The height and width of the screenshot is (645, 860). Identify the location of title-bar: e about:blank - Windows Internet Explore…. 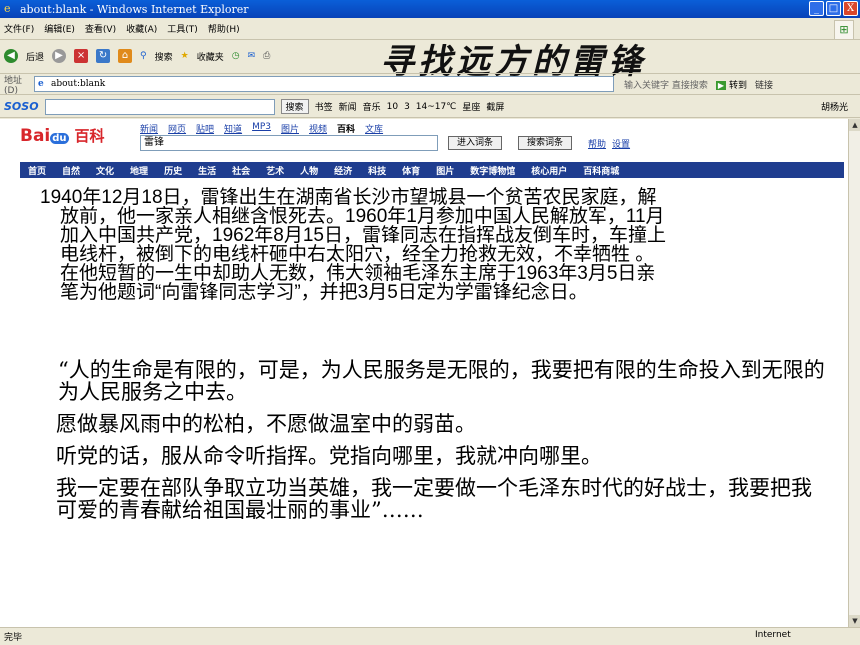
(430, 9).